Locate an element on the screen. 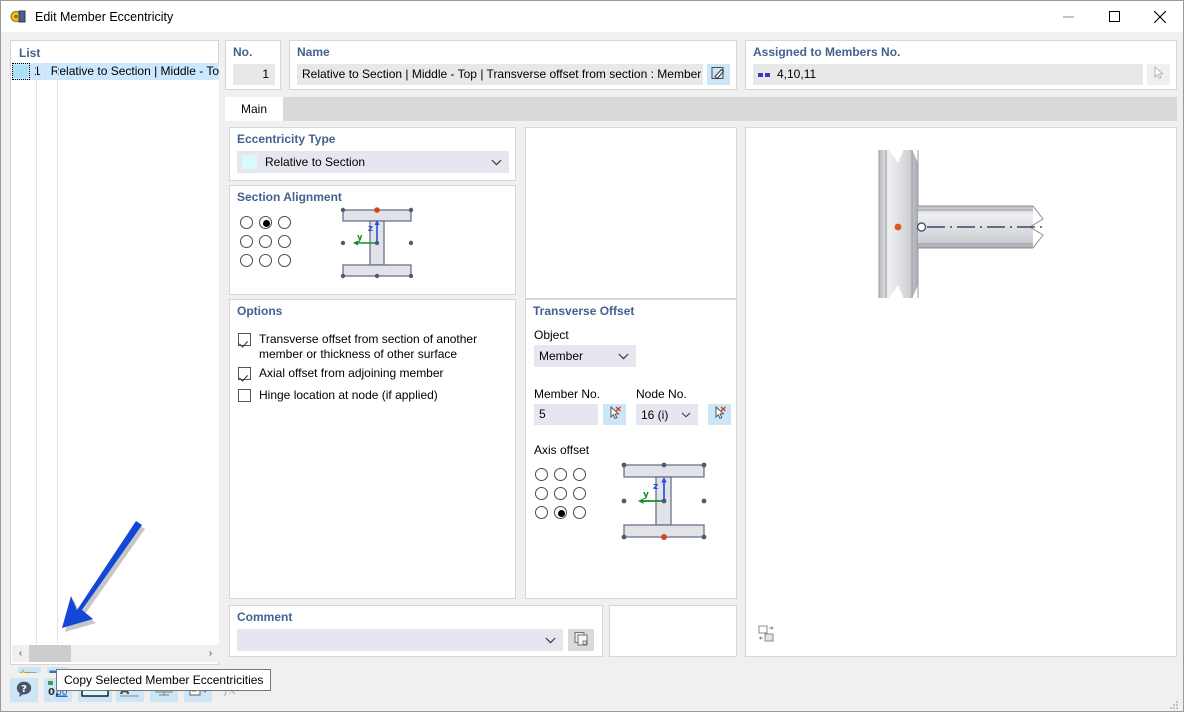 The image size is (1184, 712). list-header-label: List is located at coordinates (30, 53).